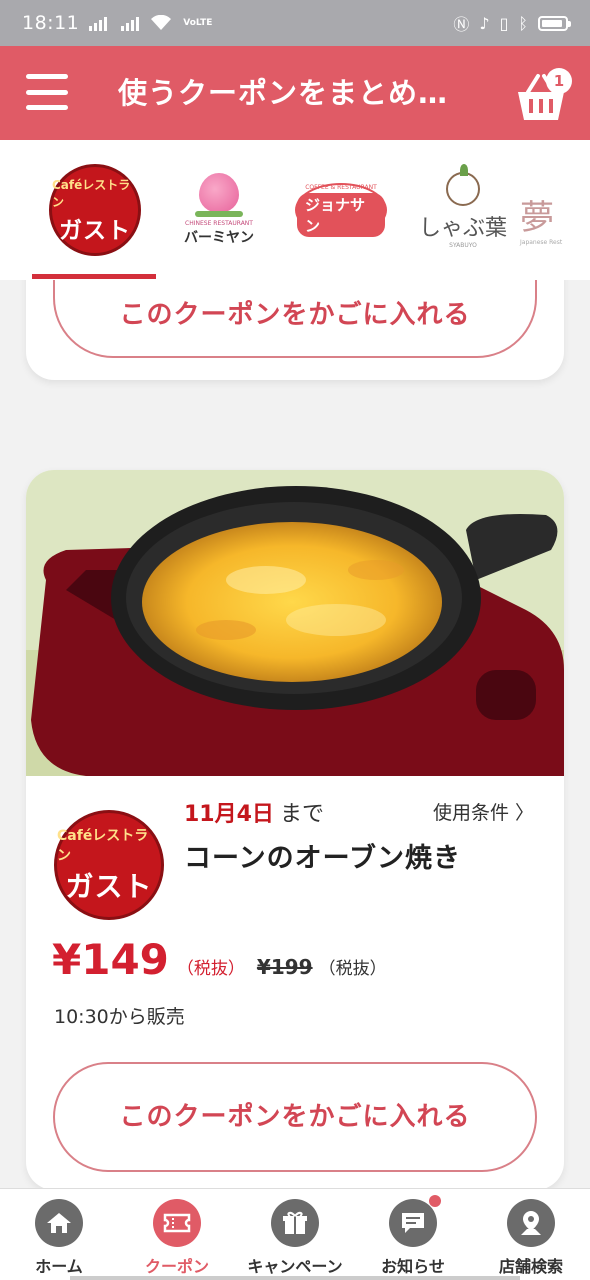 The width and height of the screenshot is (590, 1280). I want to click on gust-logo: Caféレストラン ガスト, so click(95, 210).